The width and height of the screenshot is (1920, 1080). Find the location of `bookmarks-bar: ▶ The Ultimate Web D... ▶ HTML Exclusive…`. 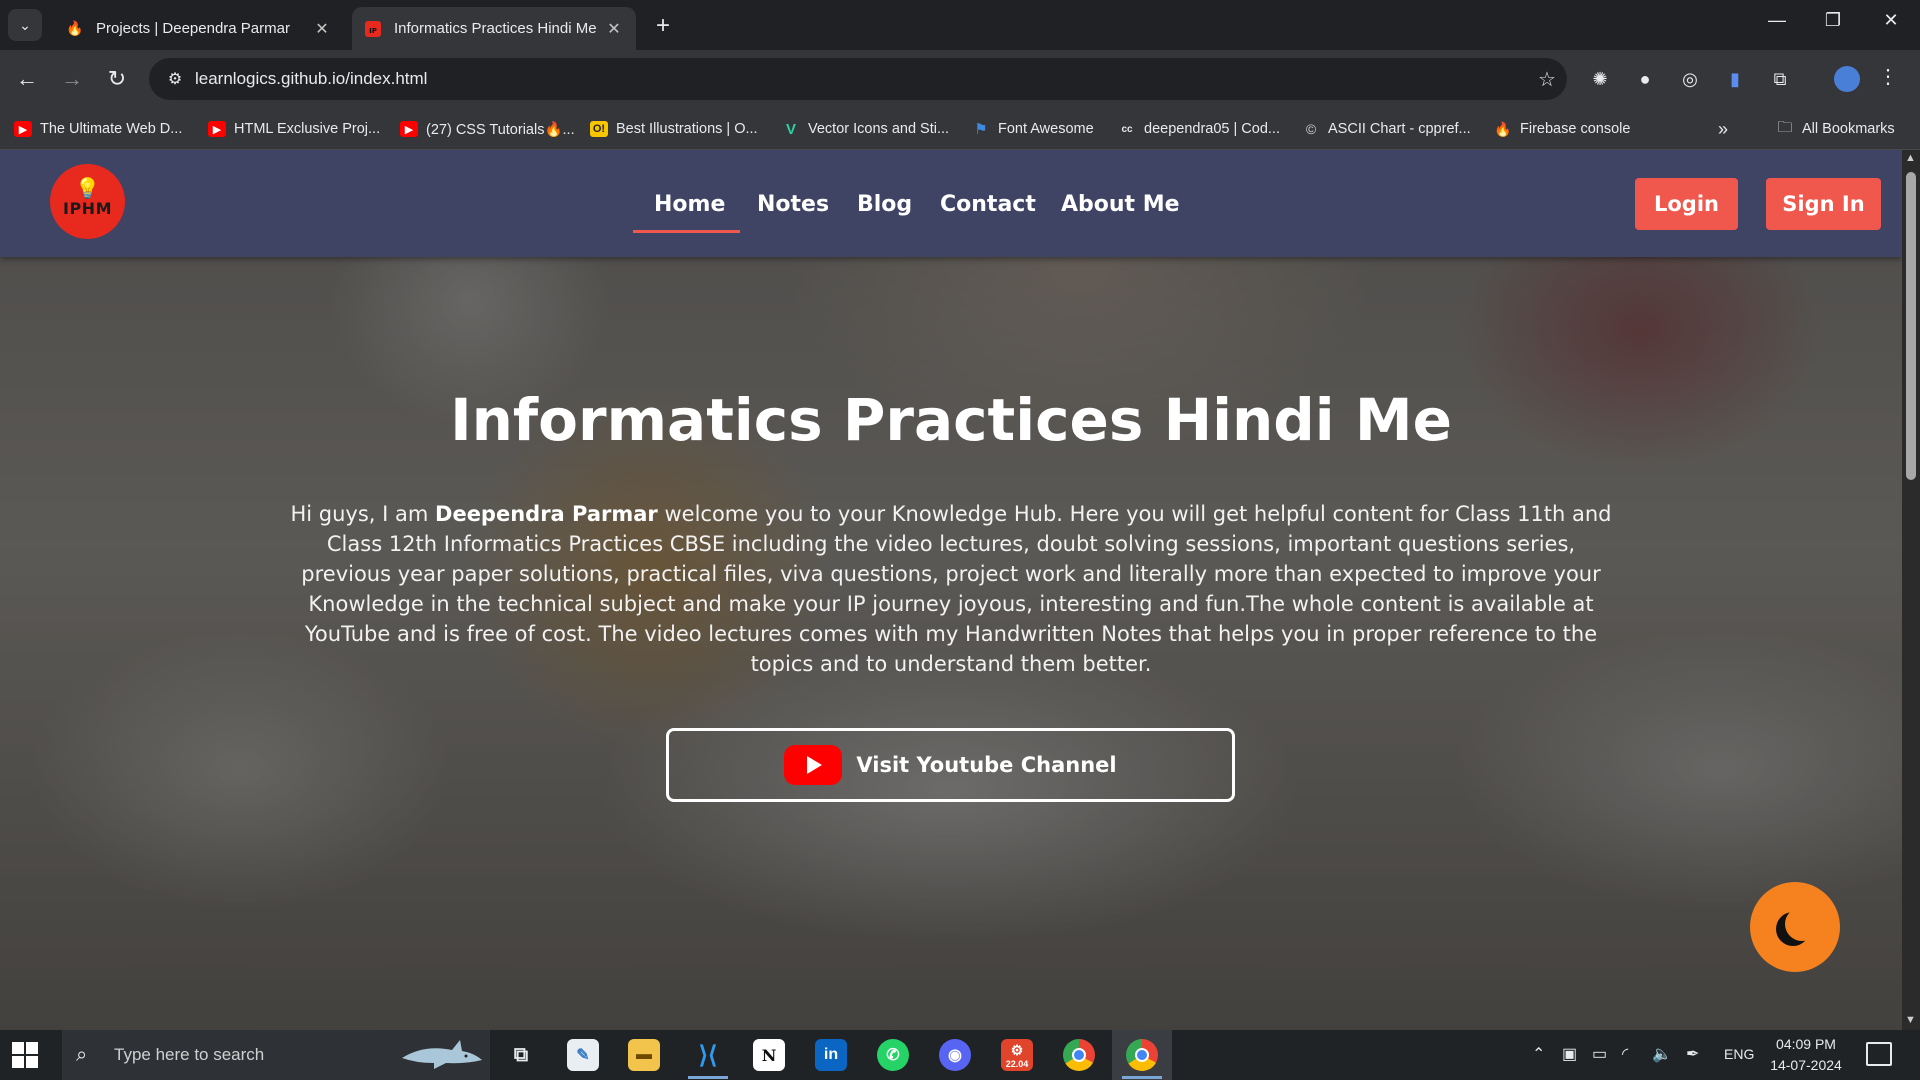

bookmarks-bar: ▶ The Ultimate Web D... ▶ HTML Exclusive… is located at coordinates (960, 129).